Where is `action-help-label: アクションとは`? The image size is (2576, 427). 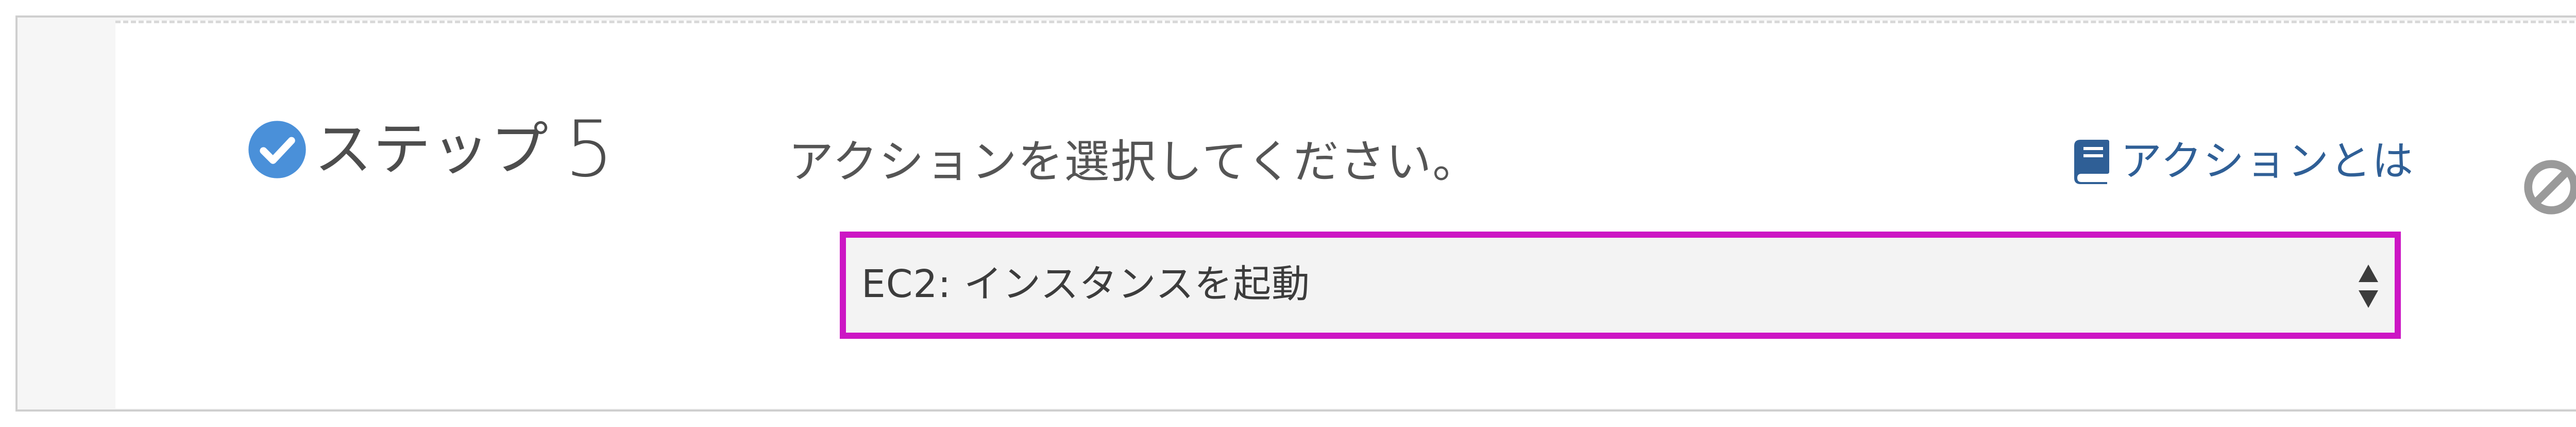
action-help-label: アクションとは is located at coordinates (2267, 161).